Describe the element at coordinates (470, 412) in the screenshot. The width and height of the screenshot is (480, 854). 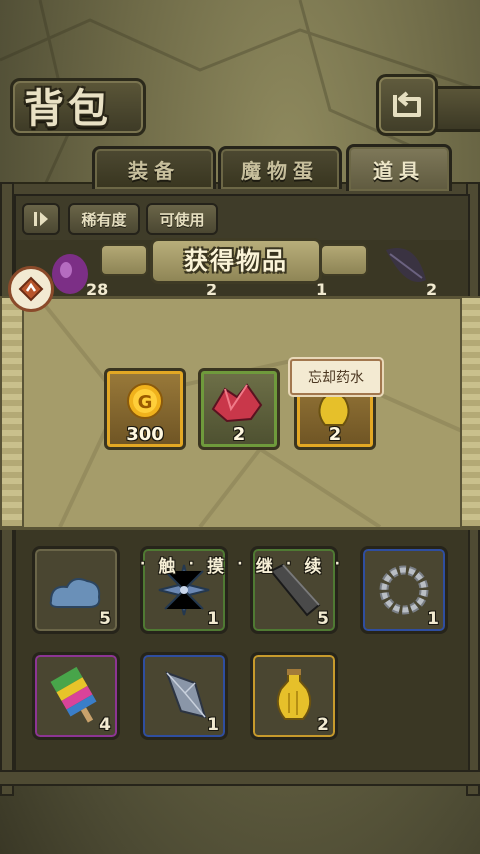
I see `popup-edge-right` at that location.